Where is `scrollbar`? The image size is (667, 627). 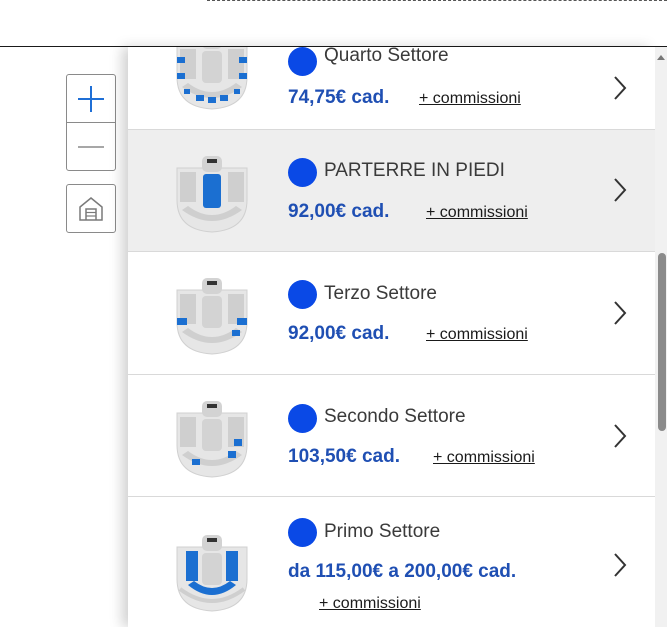 scrollbar is located at coordinates (661, 337).